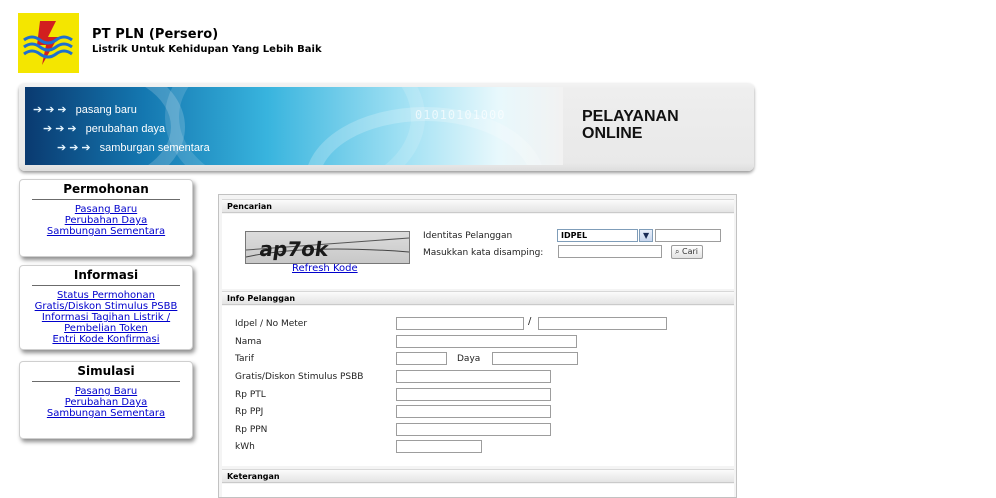 The width and height of the screenshot is (996, 498). What do you see at coordinates (106, 189) in the screenshot?
I see `sidebar-permohonan-title: Permohonan` at bounding box center [106, 189].